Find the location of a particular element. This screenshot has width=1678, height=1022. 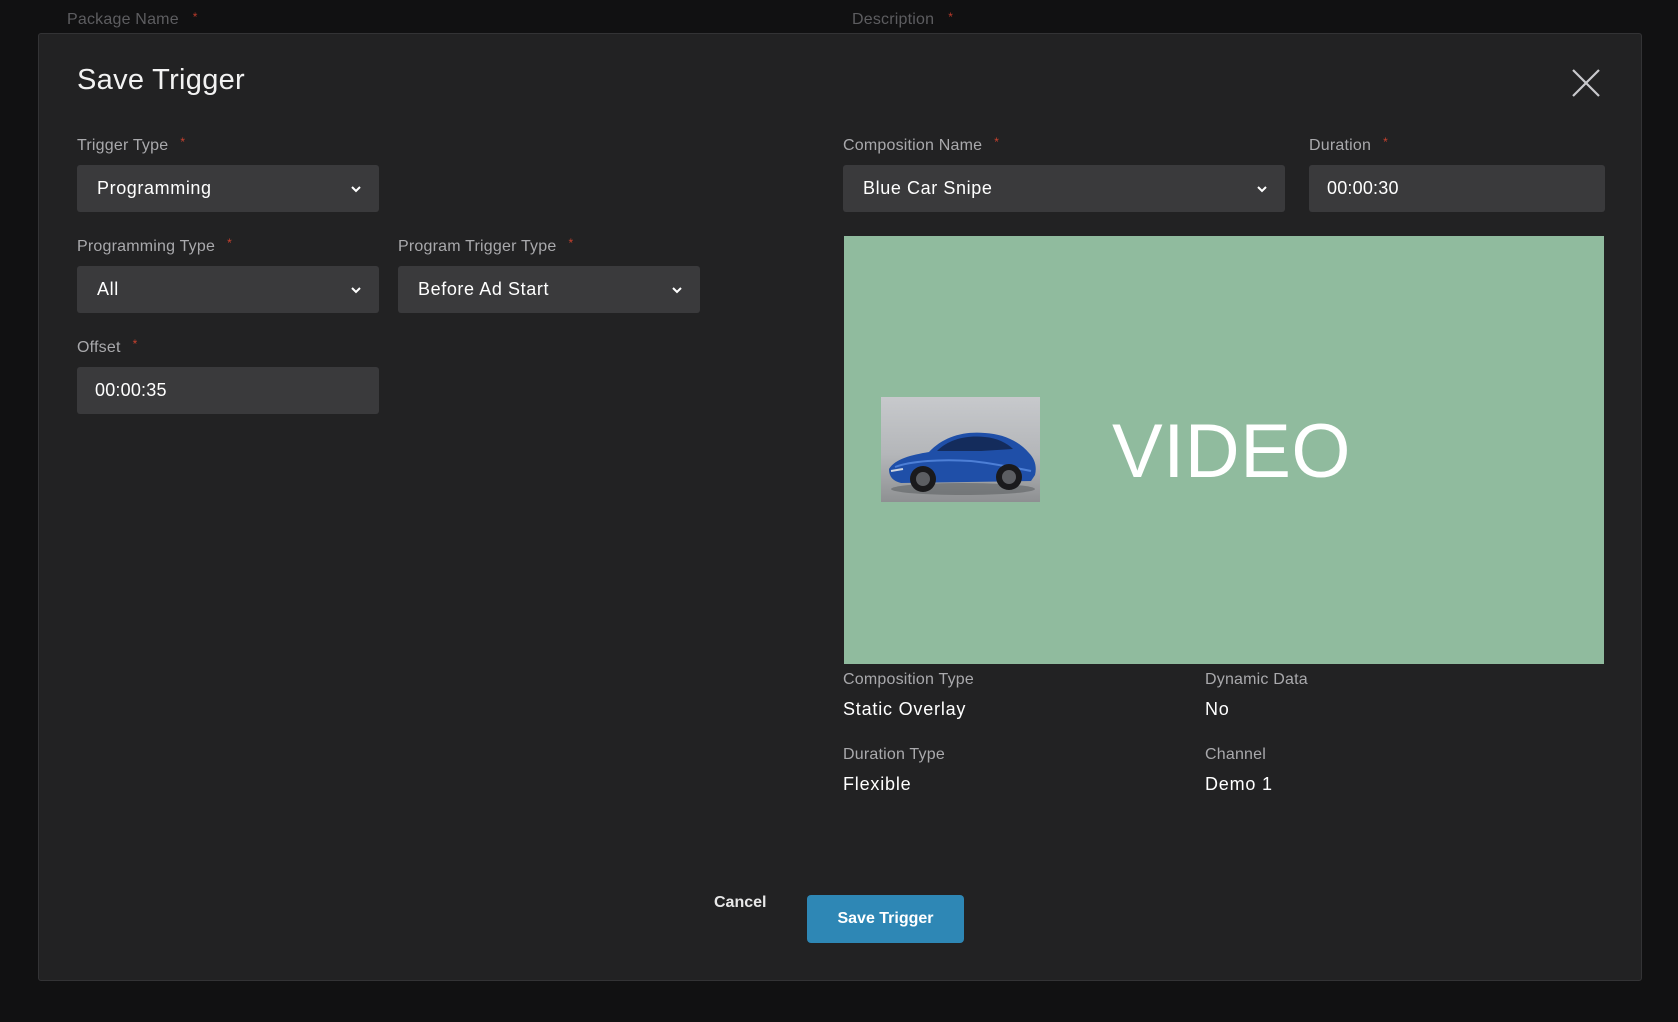

trigger-type-value: Programming is located at coordinates (154, 188).